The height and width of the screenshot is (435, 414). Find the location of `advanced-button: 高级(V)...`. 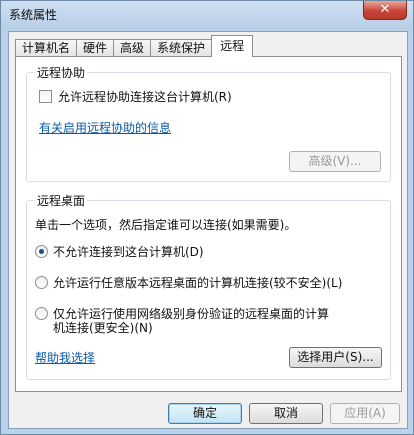

advanced-button: 高级(V)... is located at coordinates (335, 161).